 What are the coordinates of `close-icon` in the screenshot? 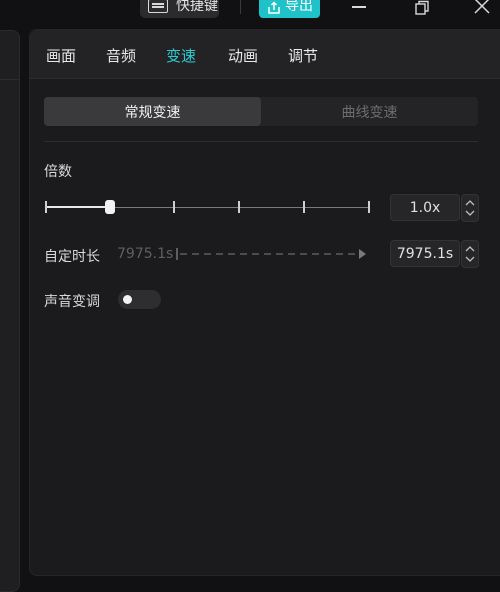 It's located at (482, 7).